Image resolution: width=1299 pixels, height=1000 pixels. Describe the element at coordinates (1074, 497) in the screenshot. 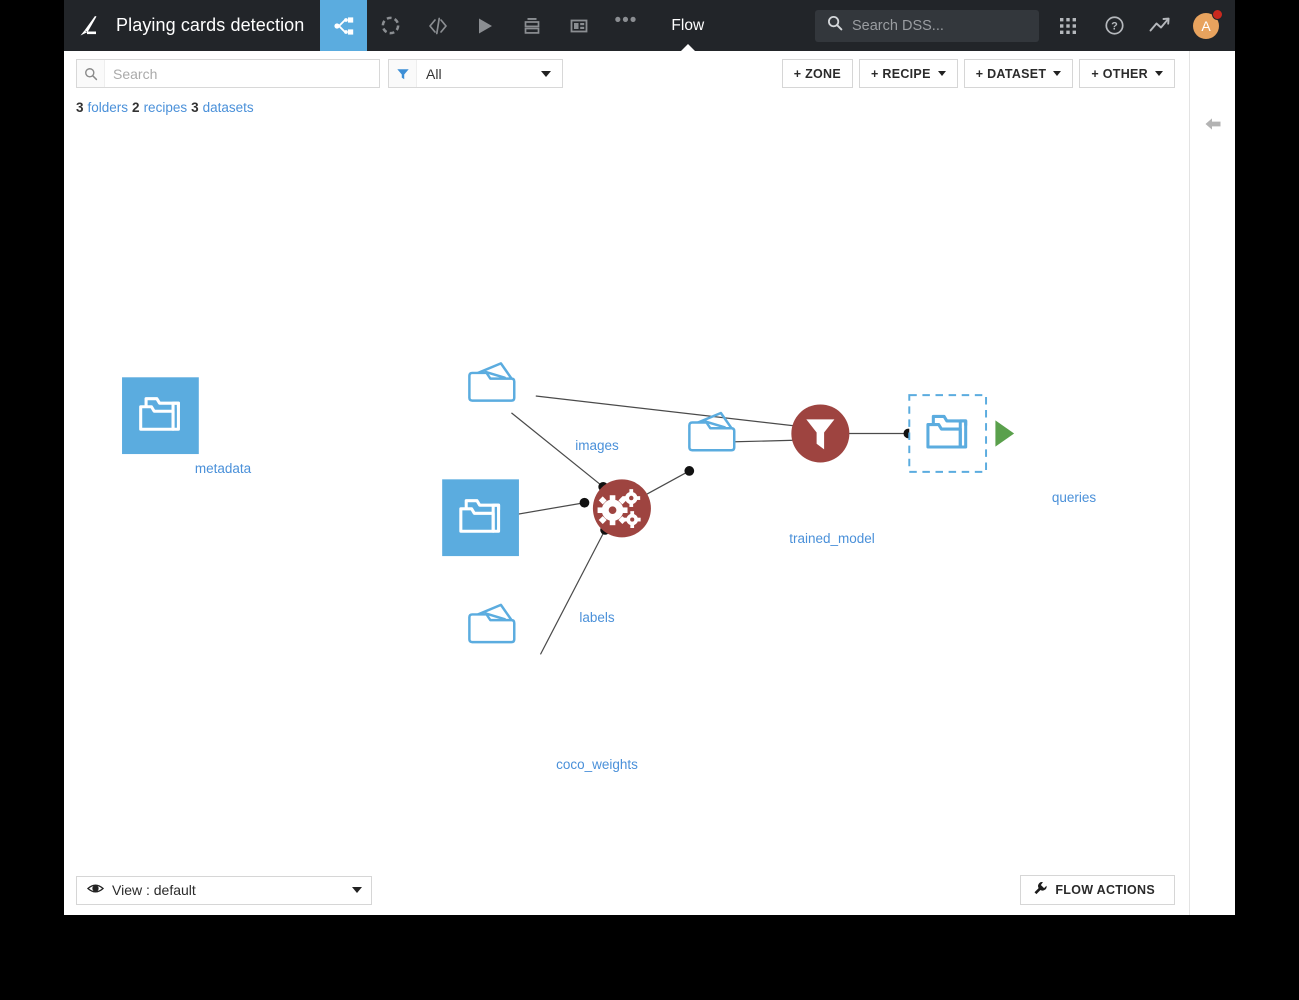

I see `node-label-queries: queries` at that location.